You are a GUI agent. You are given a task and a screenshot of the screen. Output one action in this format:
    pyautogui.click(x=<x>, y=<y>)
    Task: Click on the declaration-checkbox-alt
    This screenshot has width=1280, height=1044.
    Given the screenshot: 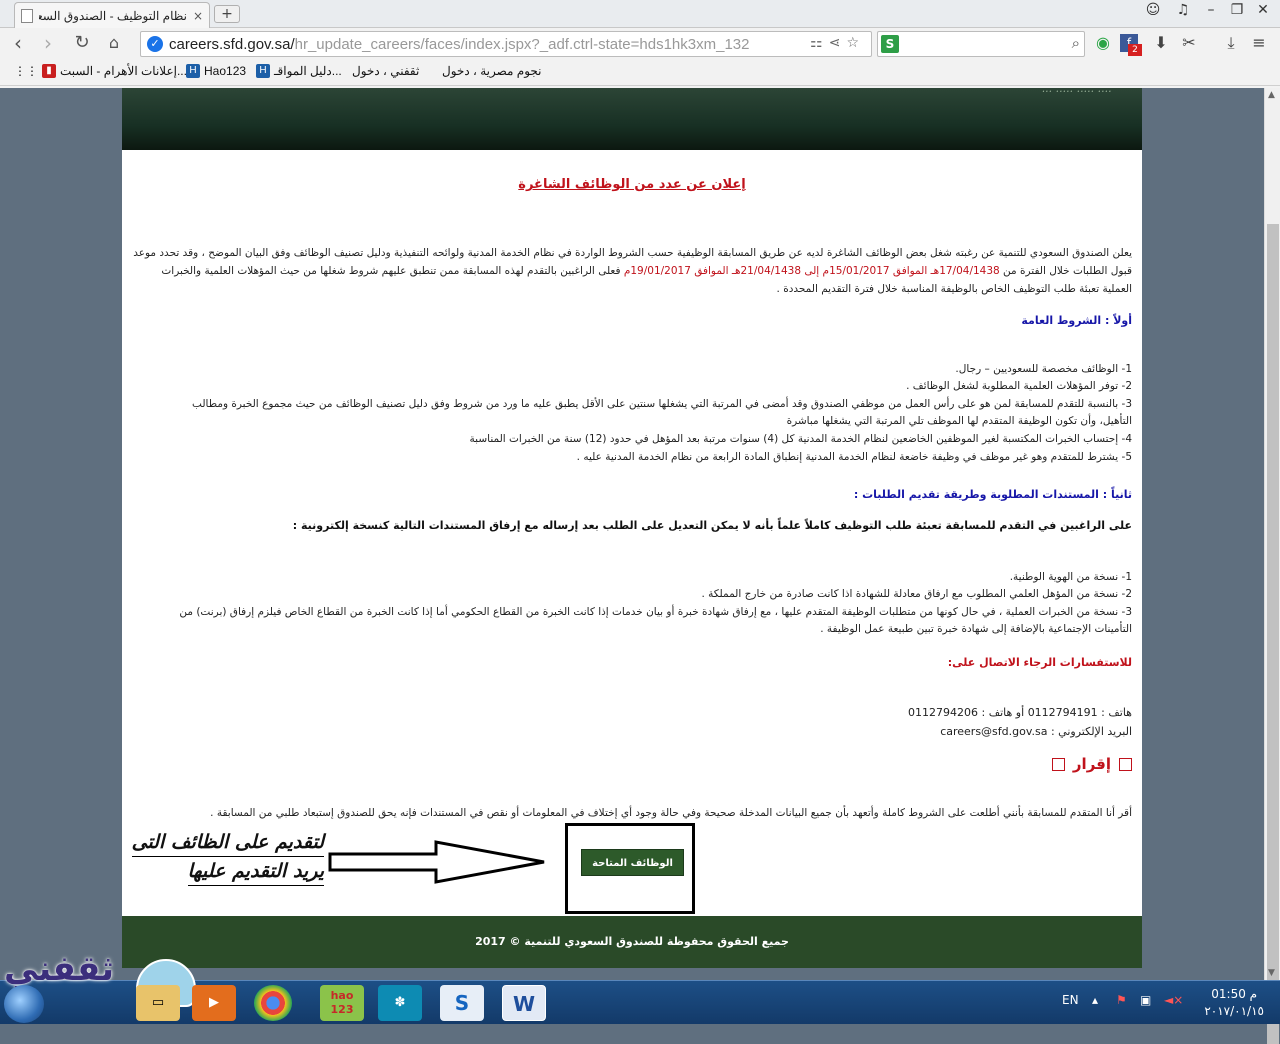 What is the action you would take?
    pyautogui.click(x=1058, y=764)
    